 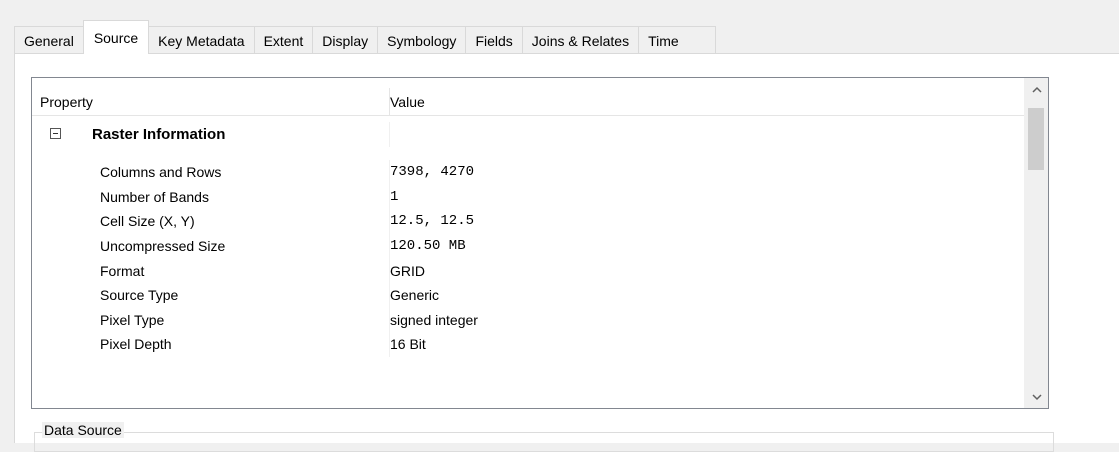 I want to click on property-value: 120.50 MB, so click(x=428, y=246).